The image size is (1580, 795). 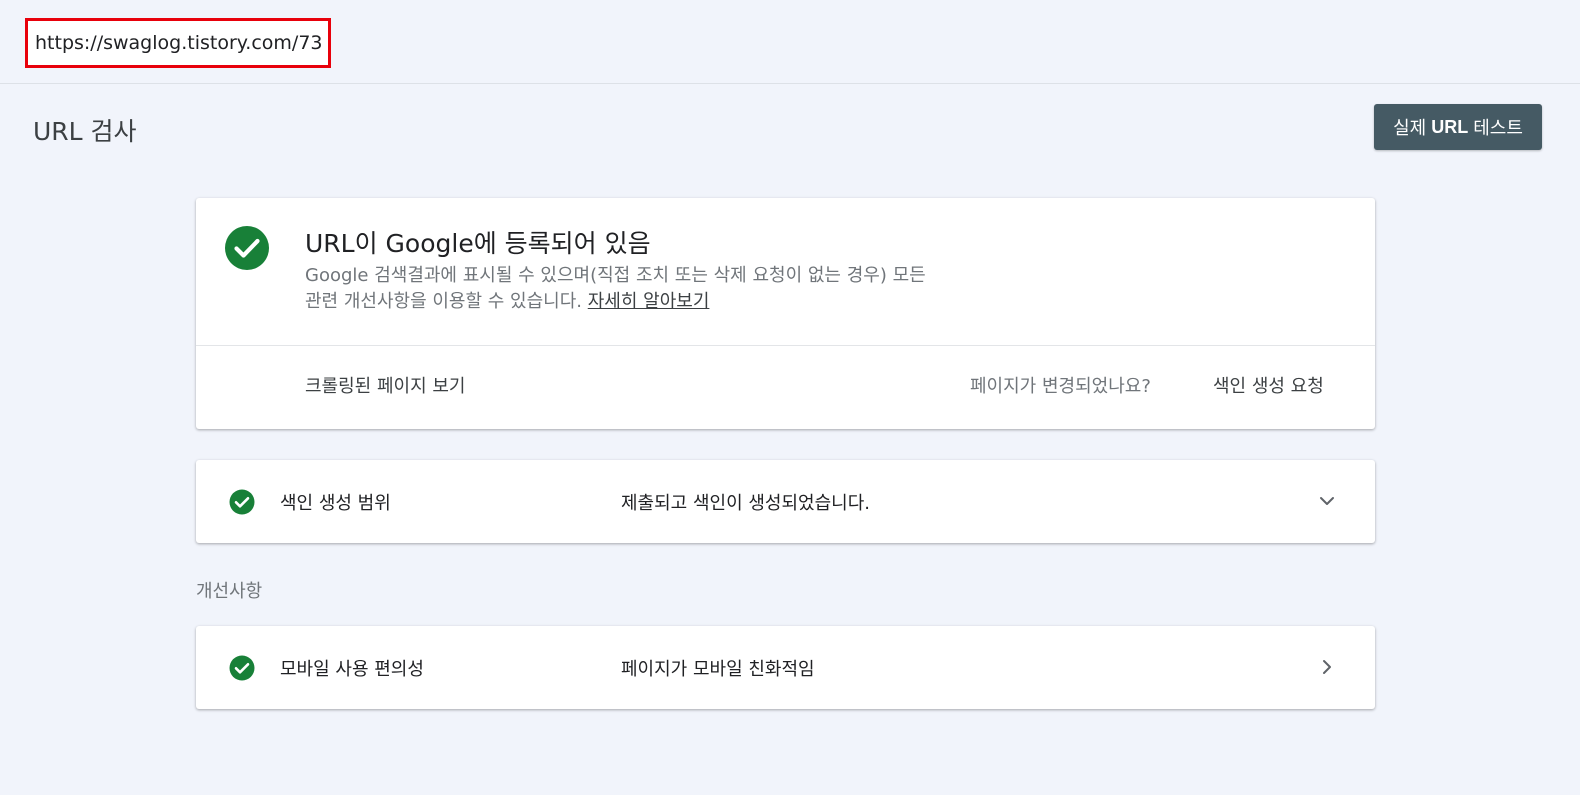 I want to click on learn-more-link: 자세히 알아보기, so click(x=649, y=301).